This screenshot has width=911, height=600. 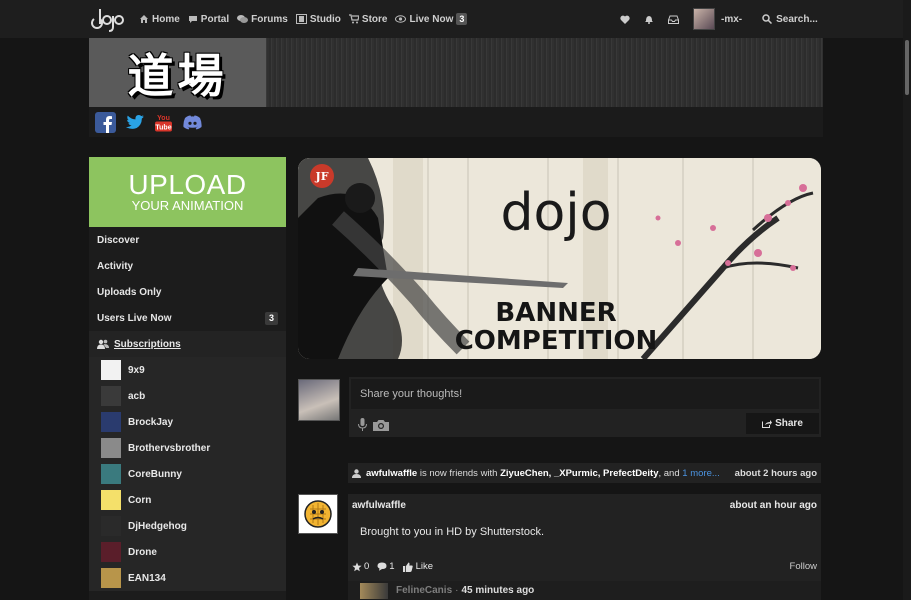 What do you see at coordinates (353, 19) in the screenshot?
I see `cart-icon` at bounding box center [353, 19].